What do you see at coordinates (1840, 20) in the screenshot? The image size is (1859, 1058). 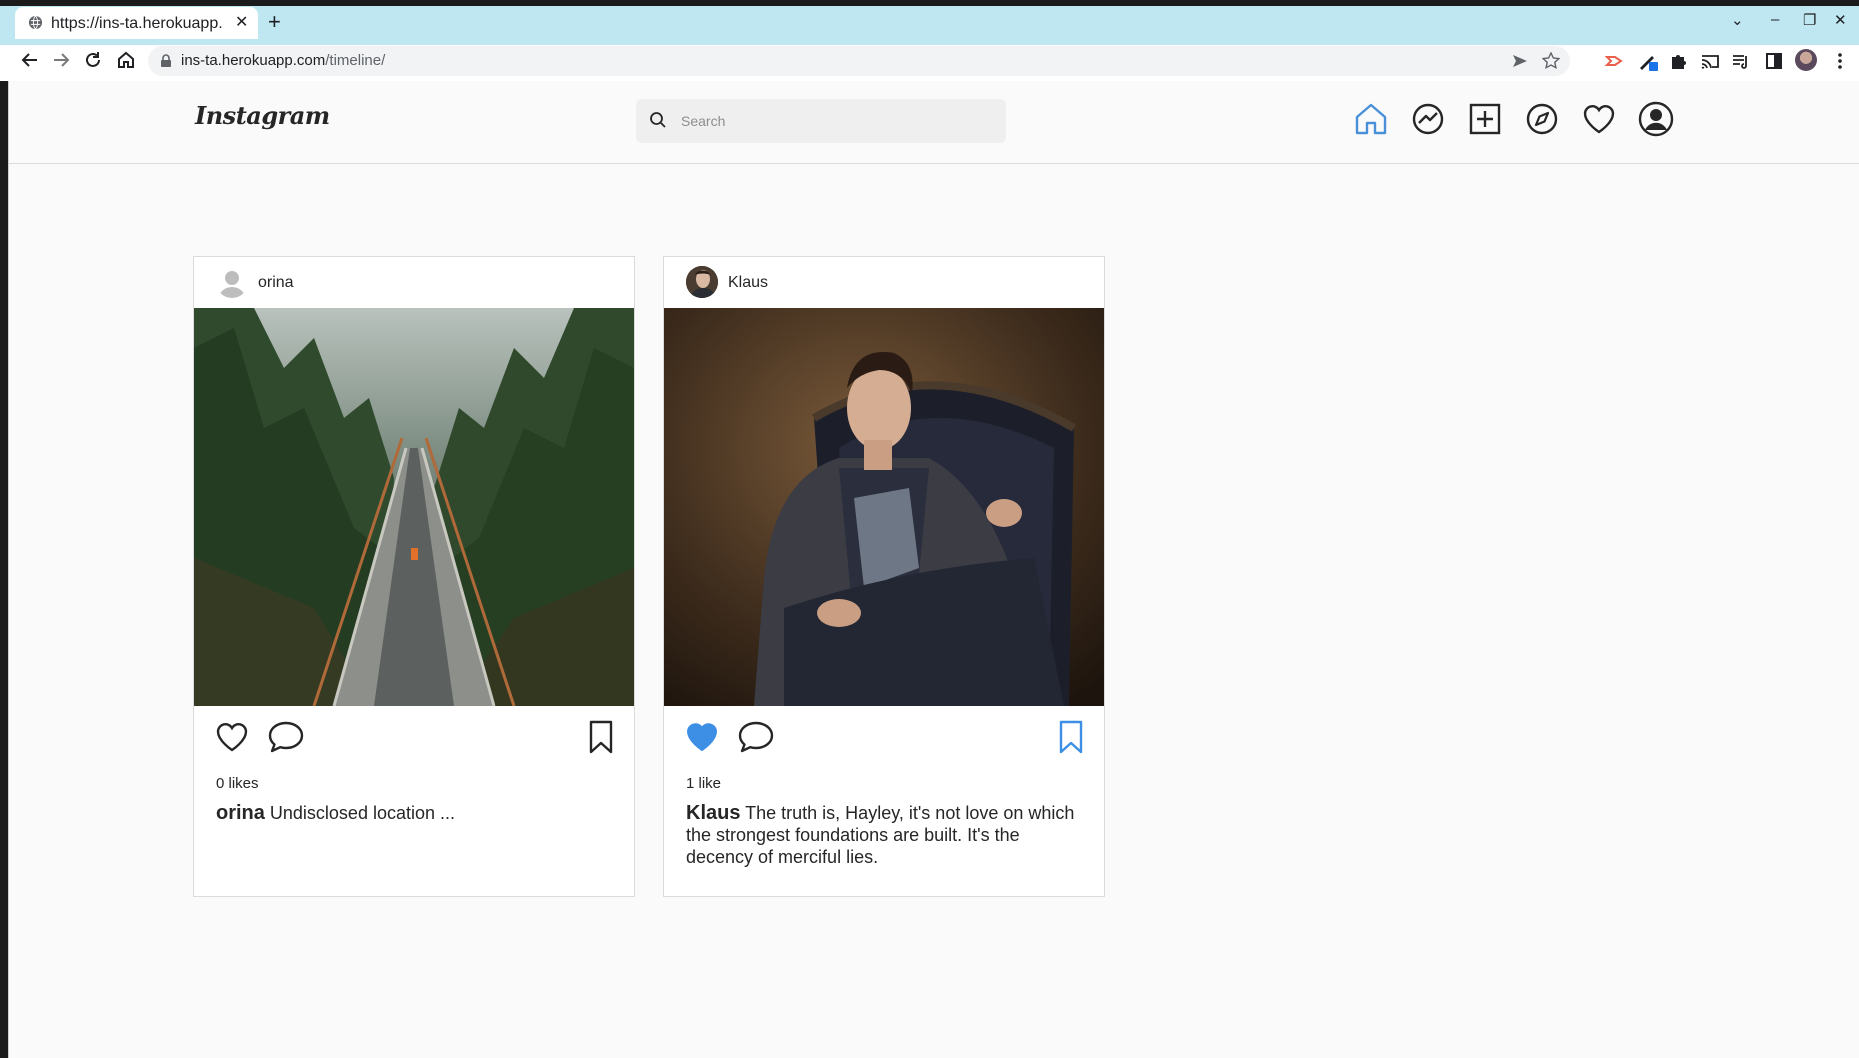 I see `window-close-icon: ✕` at bounding box center [1840, 20].